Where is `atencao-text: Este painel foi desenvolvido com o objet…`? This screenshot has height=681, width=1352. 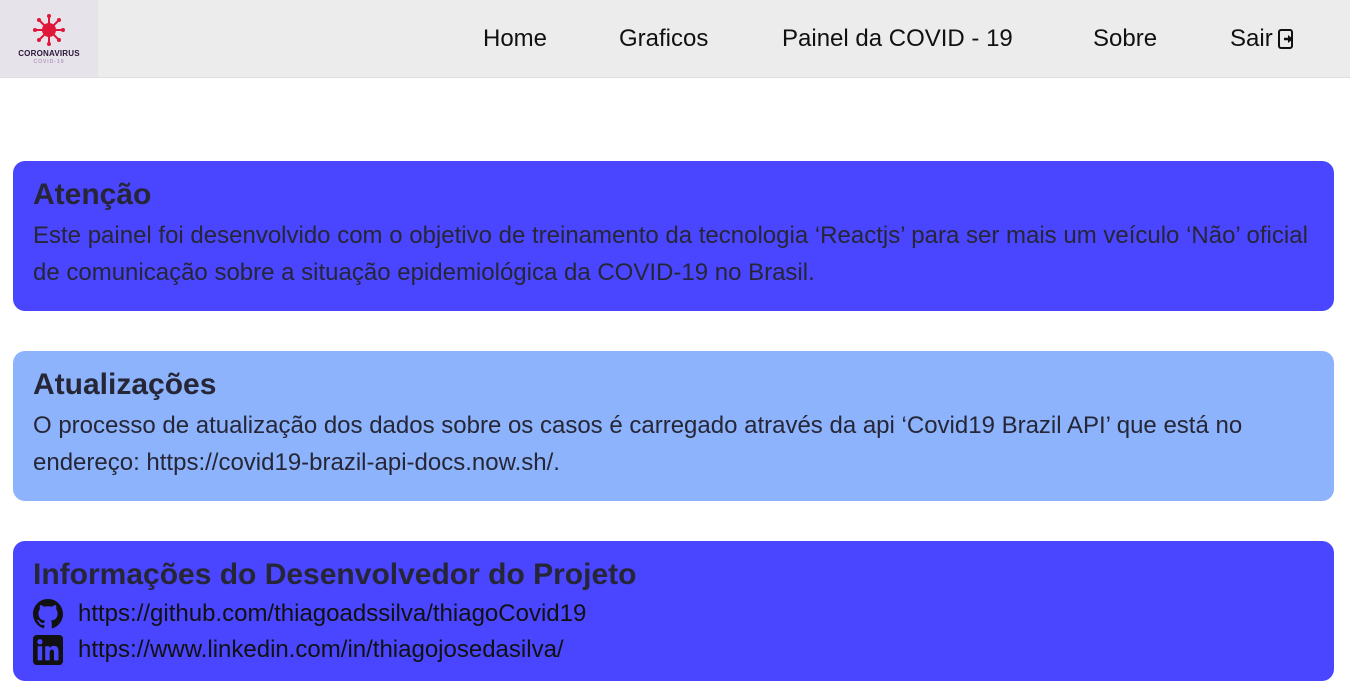 atencao-text: Este painel foi desenvolvido com o objet… is located at coordinates (670, 254).